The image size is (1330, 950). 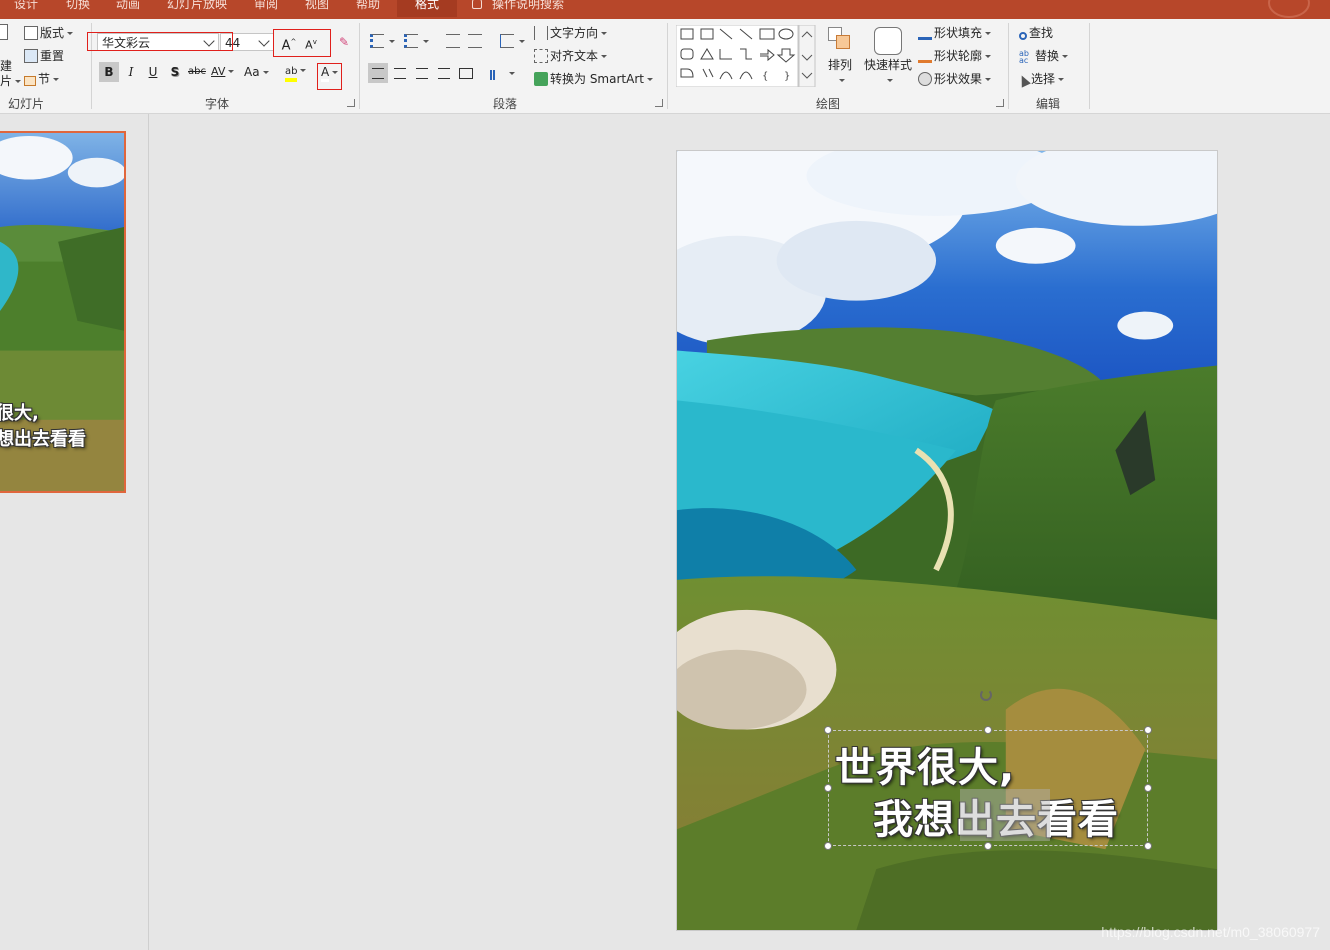 I want to click on tab-help: 帮助, so click(x=368, y=8).